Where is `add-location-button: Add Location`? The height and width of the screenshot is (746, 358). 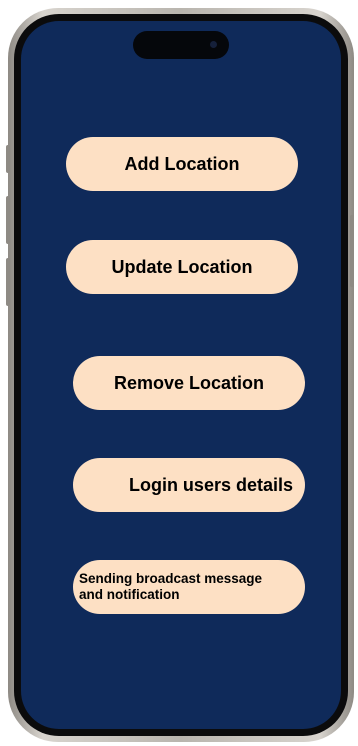 add-location-button: Add Location is located at coordinates (182, 164).